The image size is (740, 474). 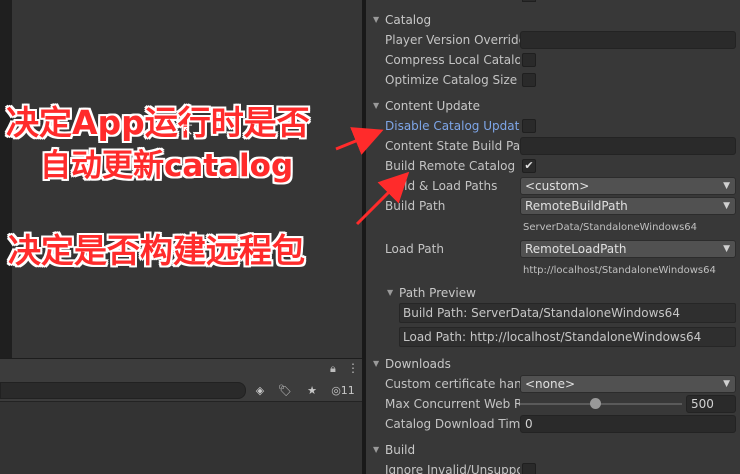 I want to click on annotation-line-2: 自动更新catalog, so click(x=167, y=166).